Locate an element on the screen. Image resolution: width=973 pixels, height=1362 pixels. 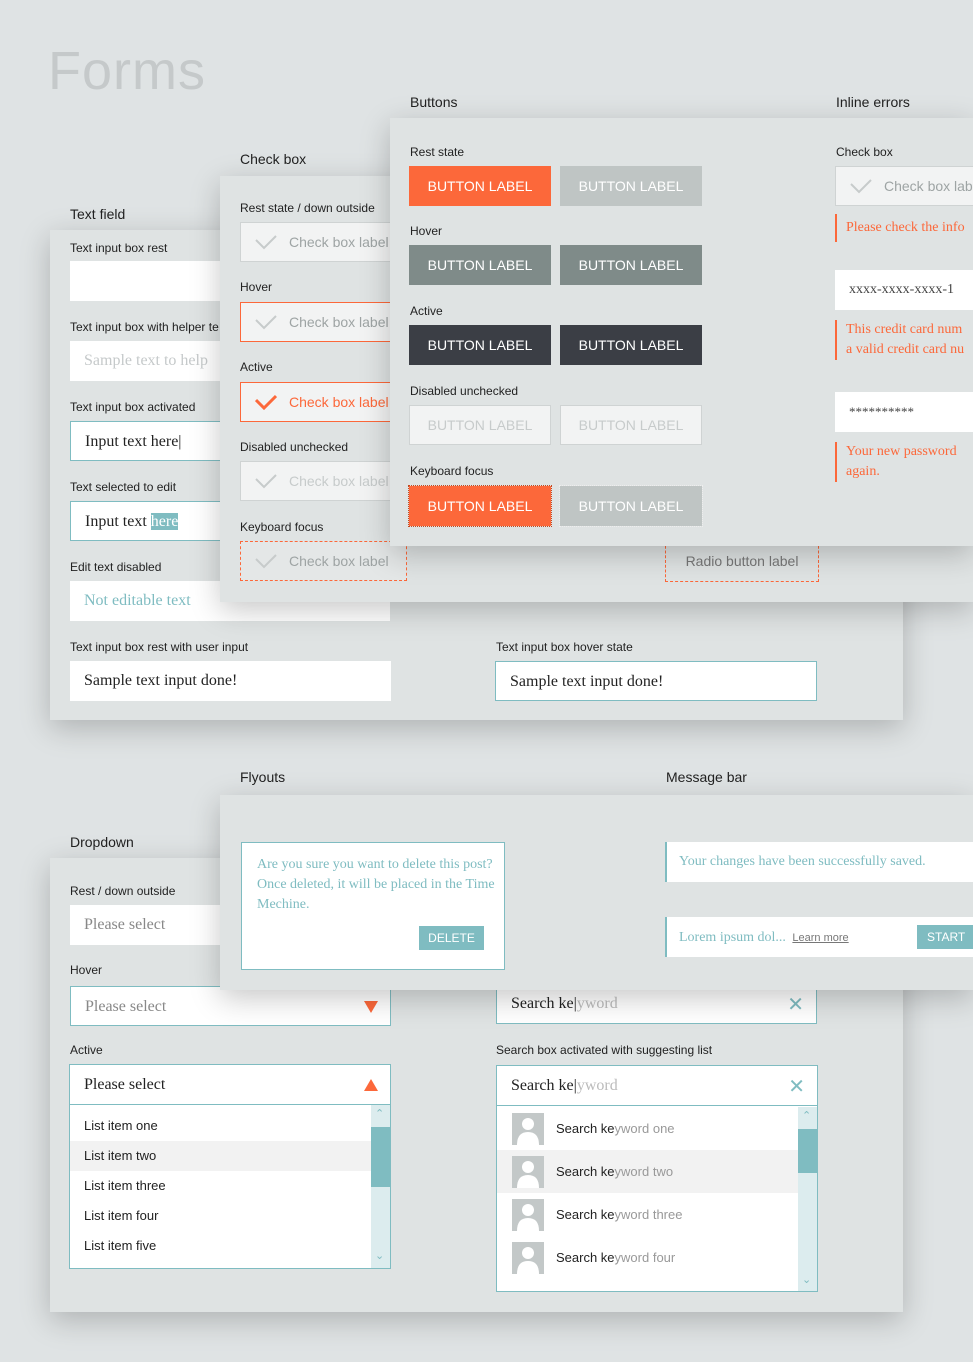
label: Disabled unchecked is located at coordinates (464, 391).